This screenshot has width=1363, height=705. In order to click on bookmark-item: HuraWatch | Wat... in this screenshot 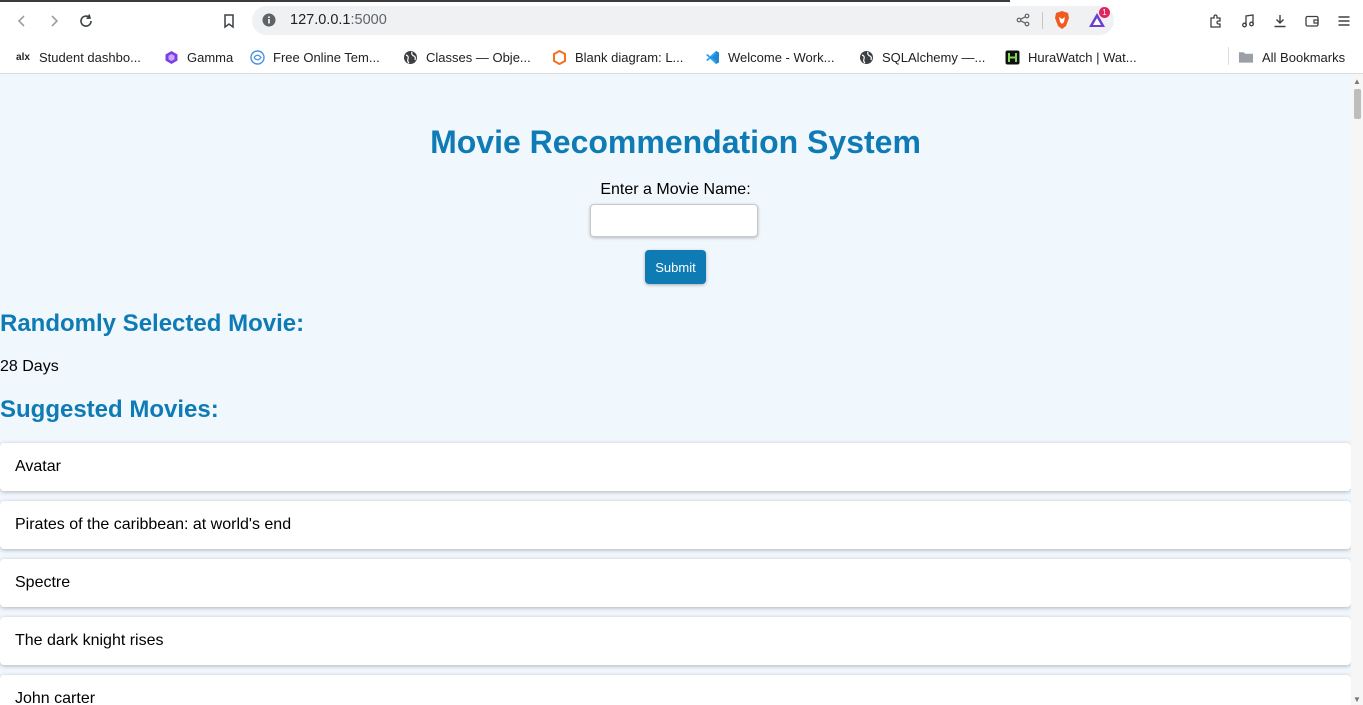, I will do `click(1070, 57)`.